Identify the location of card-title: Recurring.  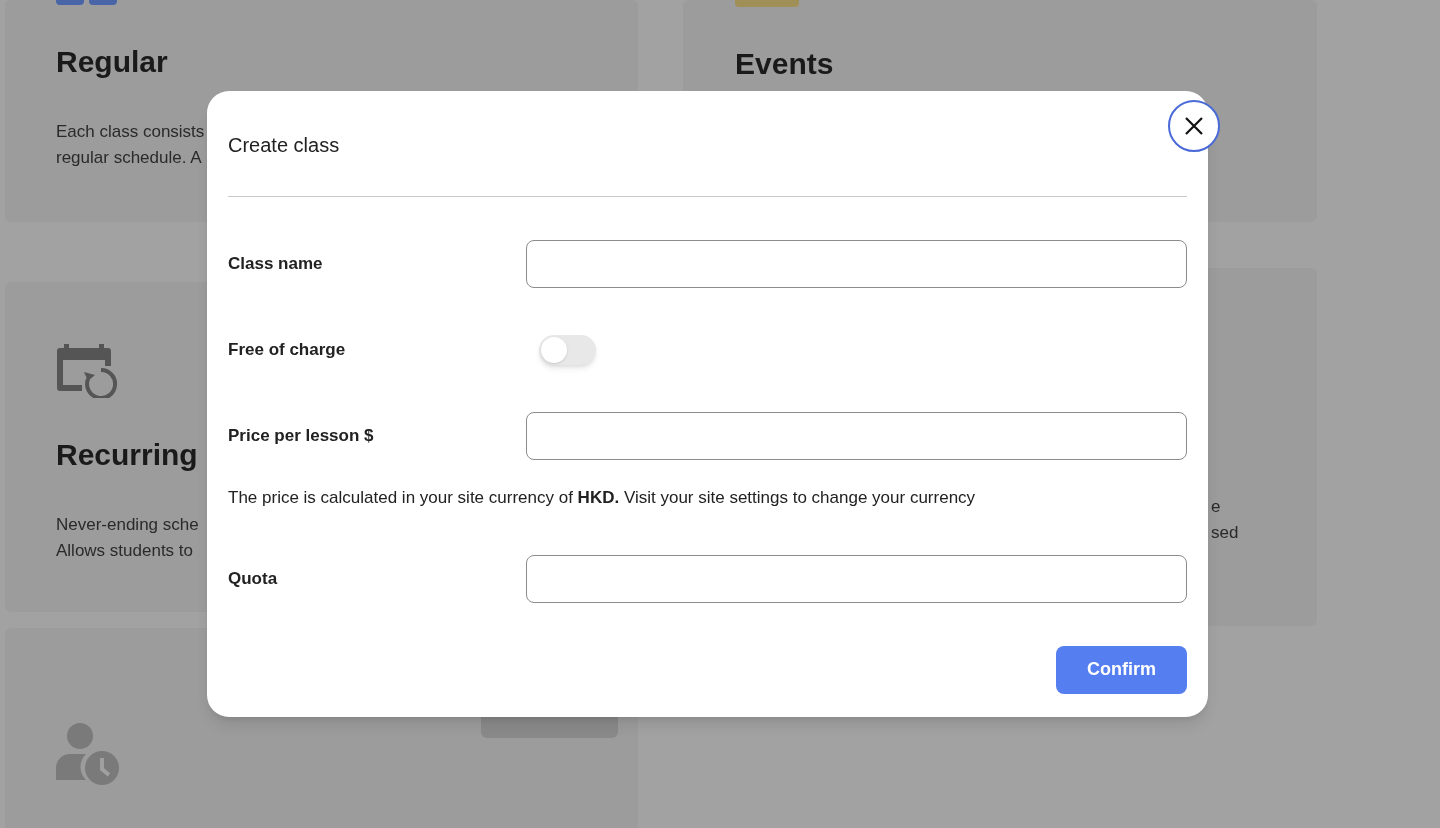
(127, 455).